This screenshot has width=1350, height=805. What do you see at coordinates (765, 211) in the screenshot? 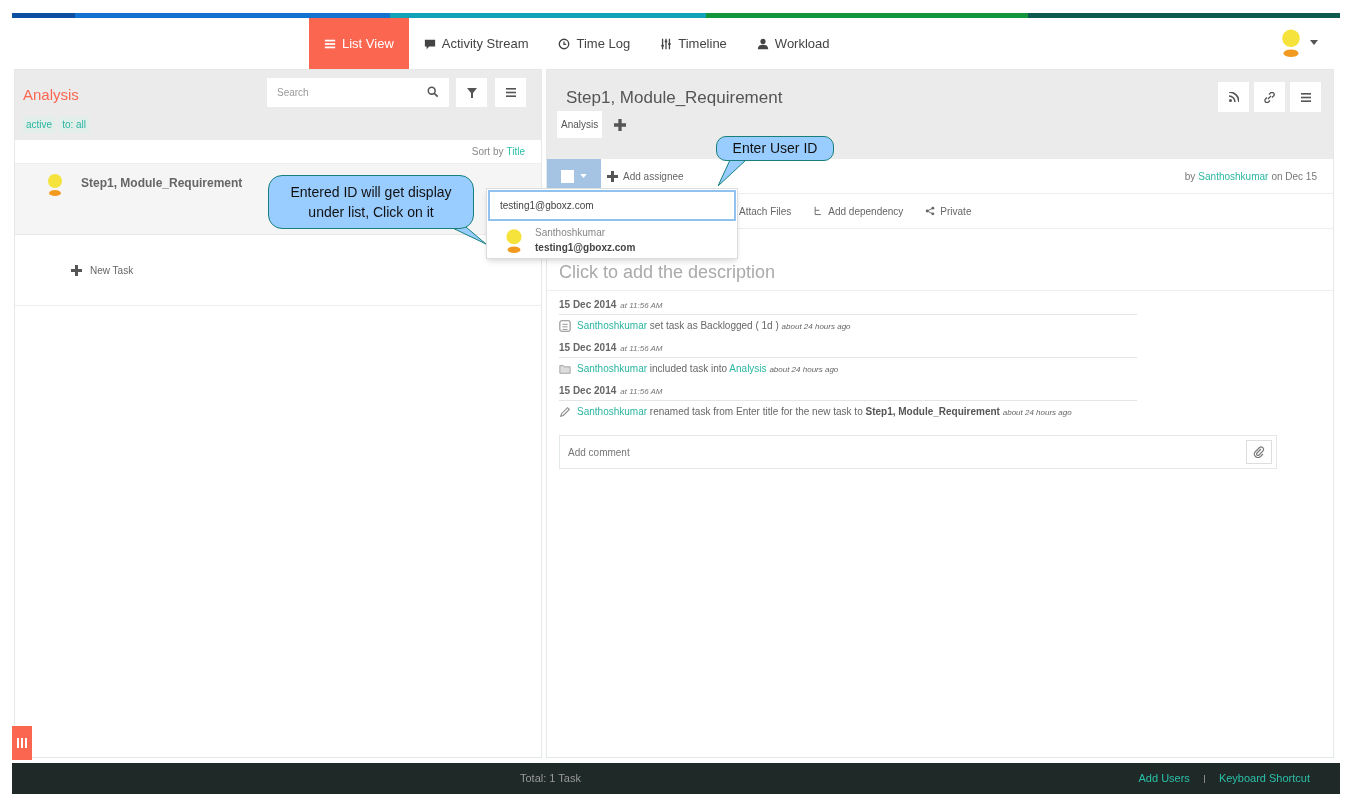
I see `action-button: Attach Files` at bounding box center [765, 211].